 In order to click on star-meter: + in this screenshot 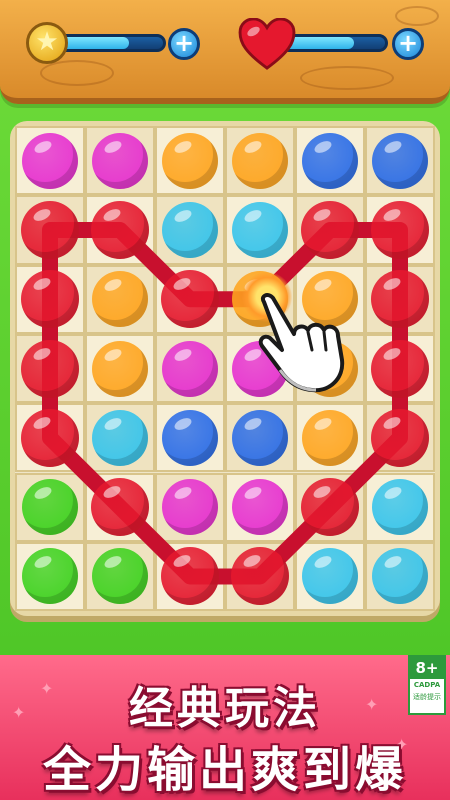, I will do `click(127, 44)`.